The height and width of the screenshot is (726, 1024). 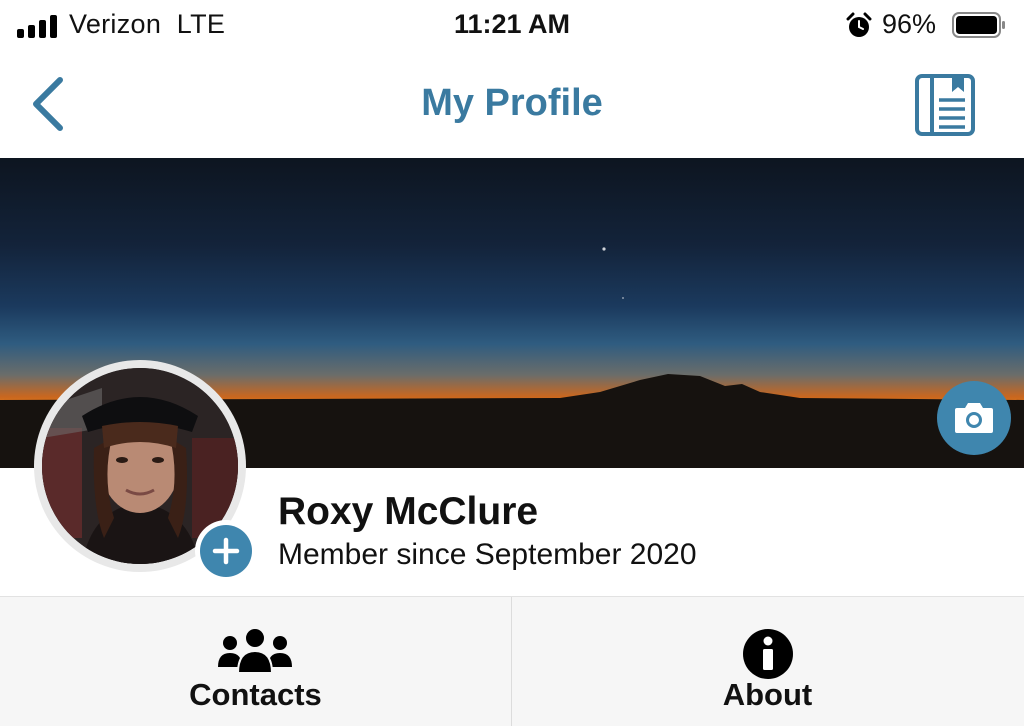 I want to click on add-profile-photo-button, so click(x=226, y=551).